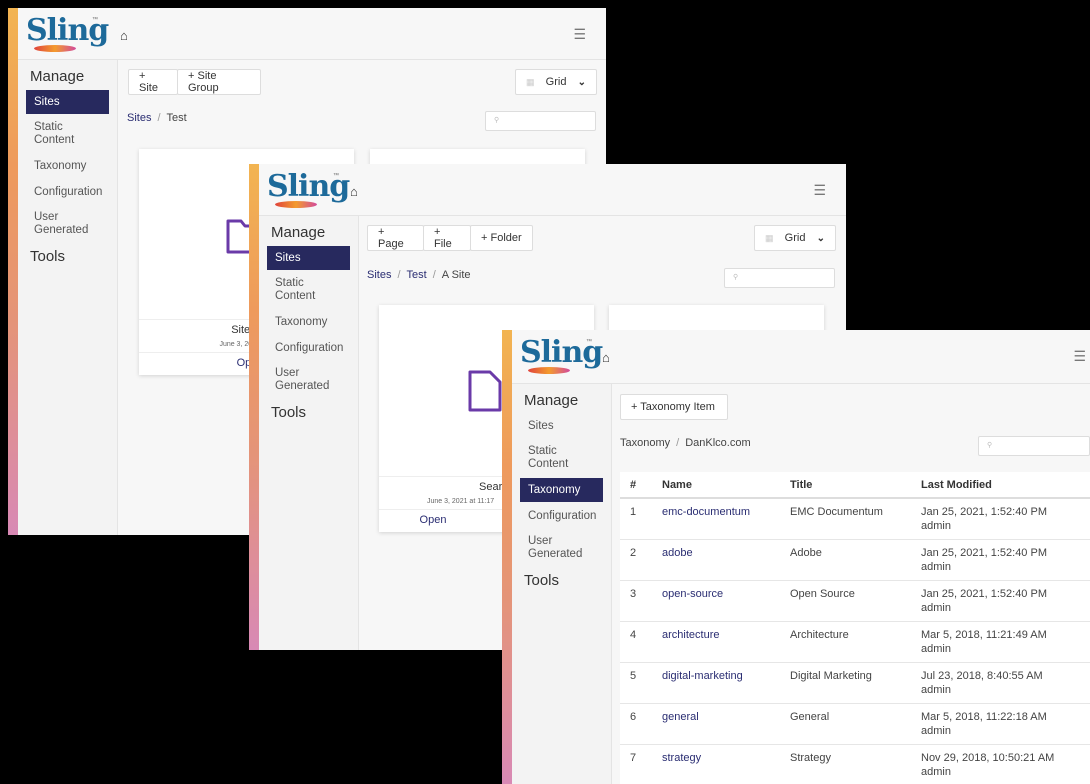 This screenshot has width=1090, height=784. I want to click on last-modified: Nov 29, 2018, 10:50:21 AM admin, so click(1000, 764).